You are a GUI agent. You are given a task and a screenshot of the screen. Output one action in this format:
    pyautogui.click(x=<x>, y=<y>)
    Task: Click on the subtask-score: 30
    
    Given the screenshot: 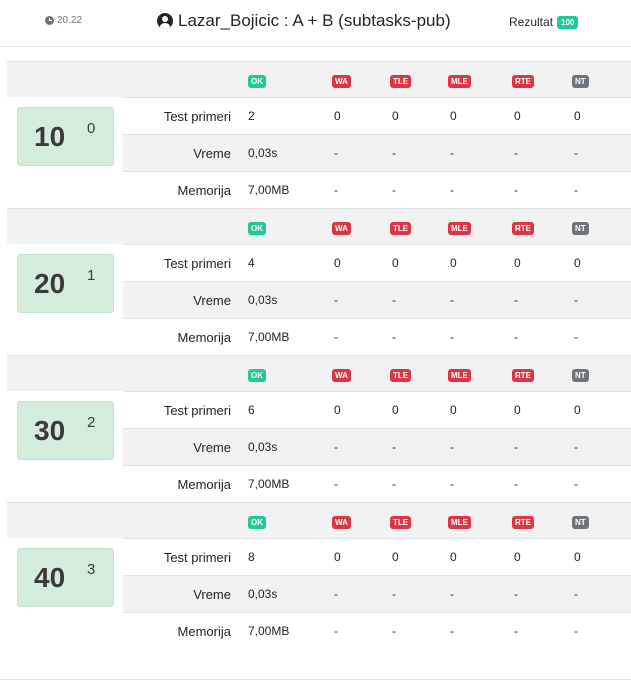 What is the action you would take?
    pyautogui.click(x=50, y=430)
    